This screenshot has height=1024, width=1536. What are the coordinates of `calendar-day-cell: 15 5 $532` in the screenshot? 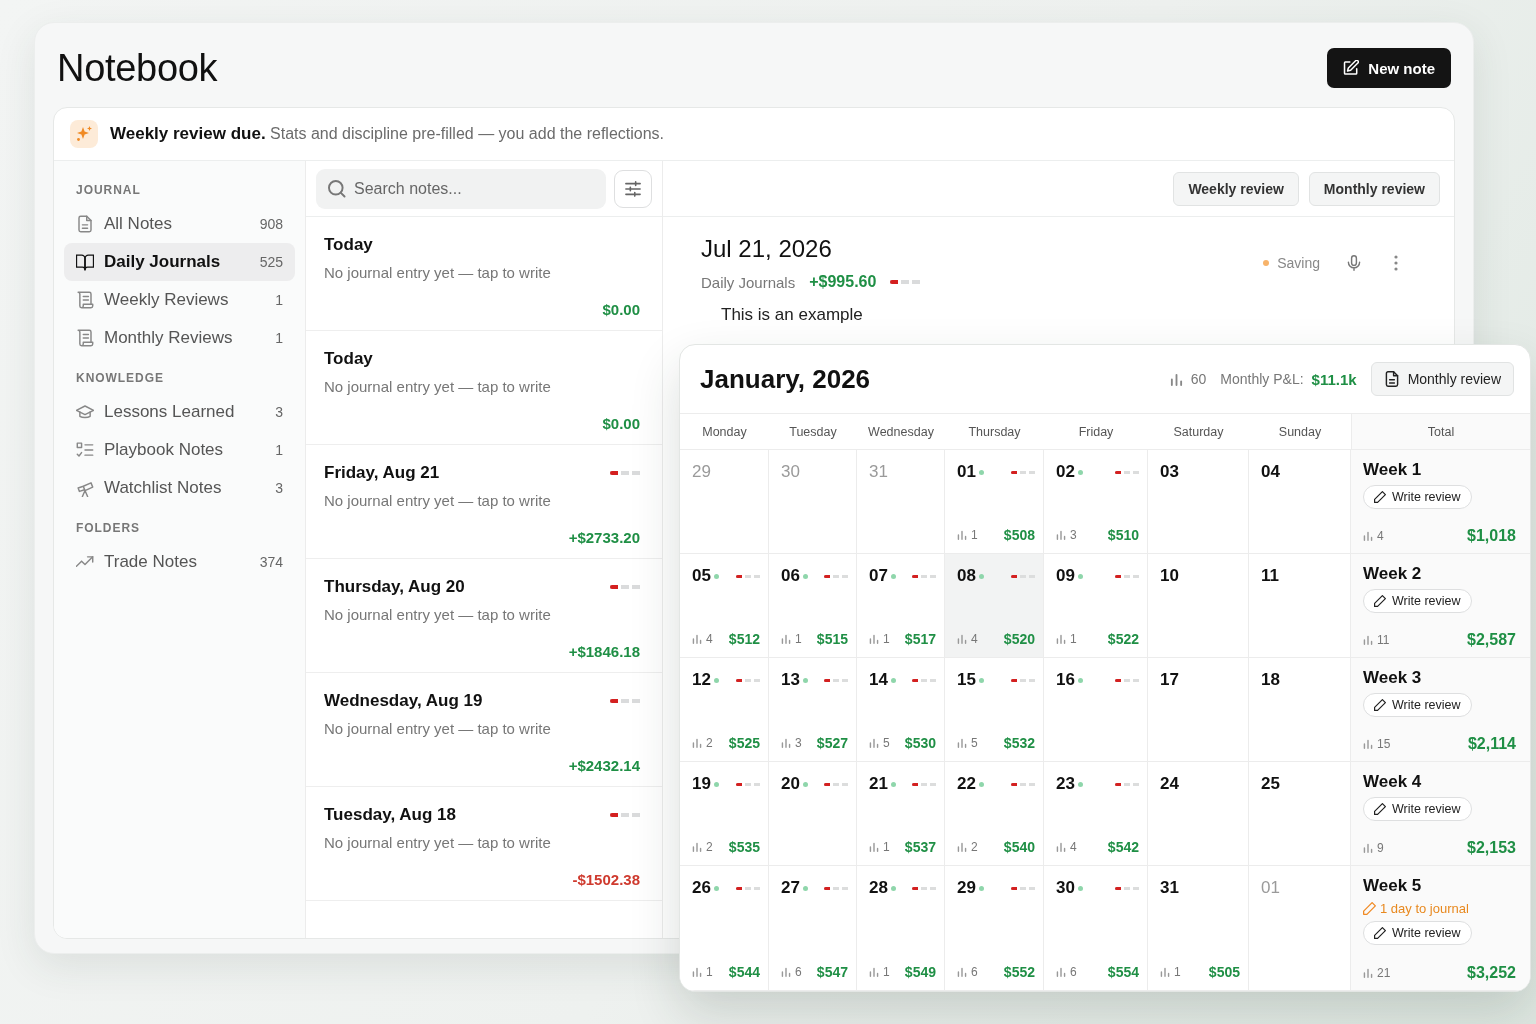 It's located at (994, 710).